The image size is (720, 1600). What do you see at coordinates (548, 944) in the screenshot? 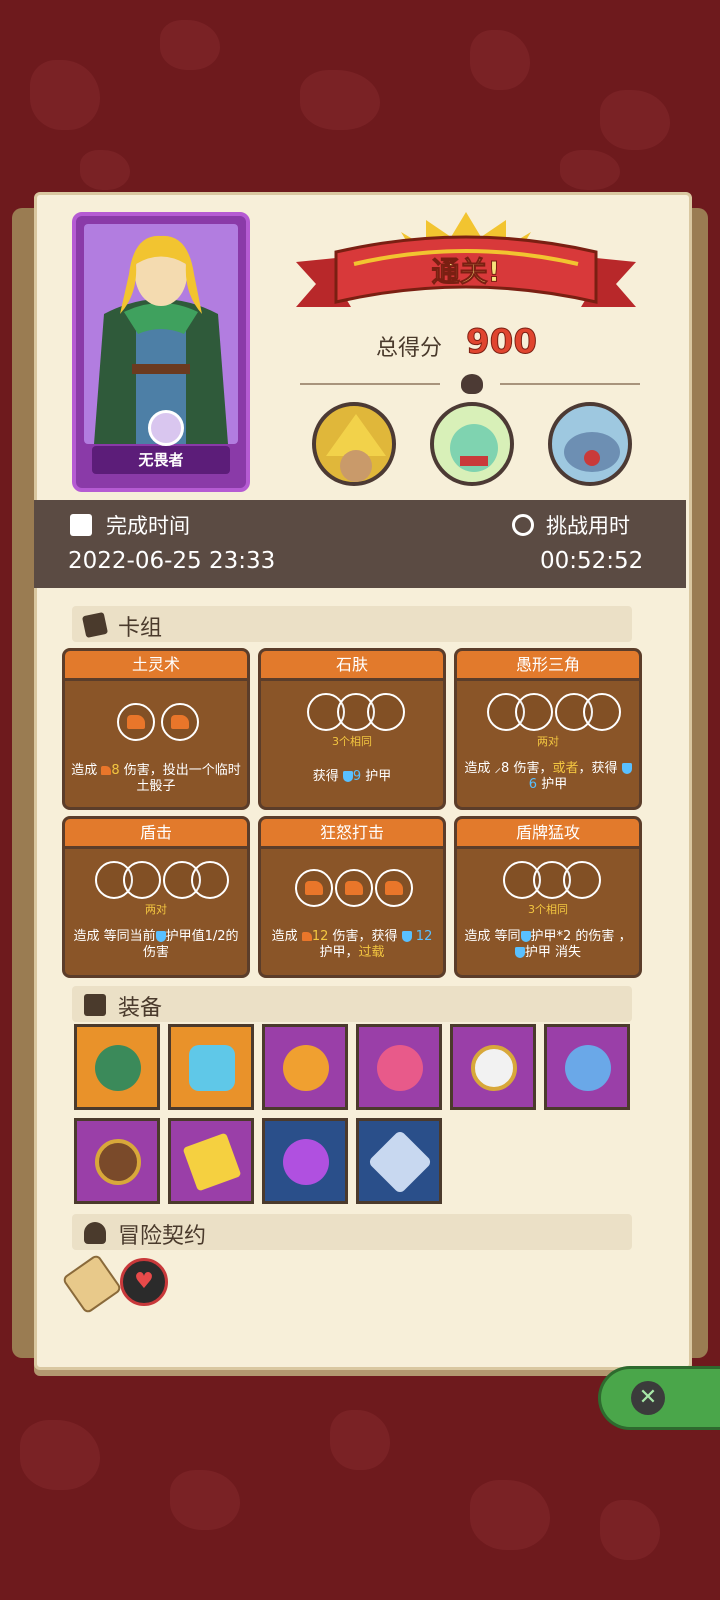
I see `card-desc: 造成 等同 护甲*2 的伤害 ，护甲 消失` at bounding box center [548, 944].